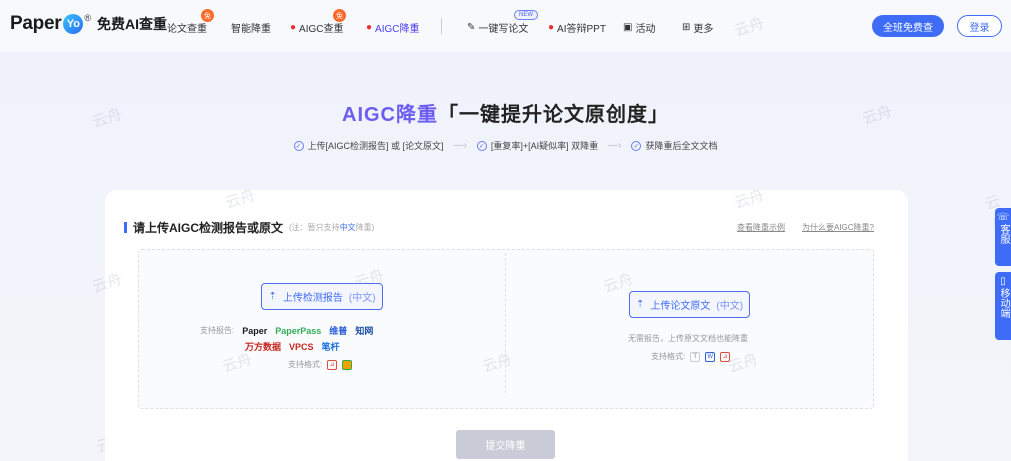 The height and width of the screenshot is (461, 1011). What do you see at coordinates (187, 29) in the screenshot?
I see `nav-label: 论文查重` at bounding box center [187, 29].